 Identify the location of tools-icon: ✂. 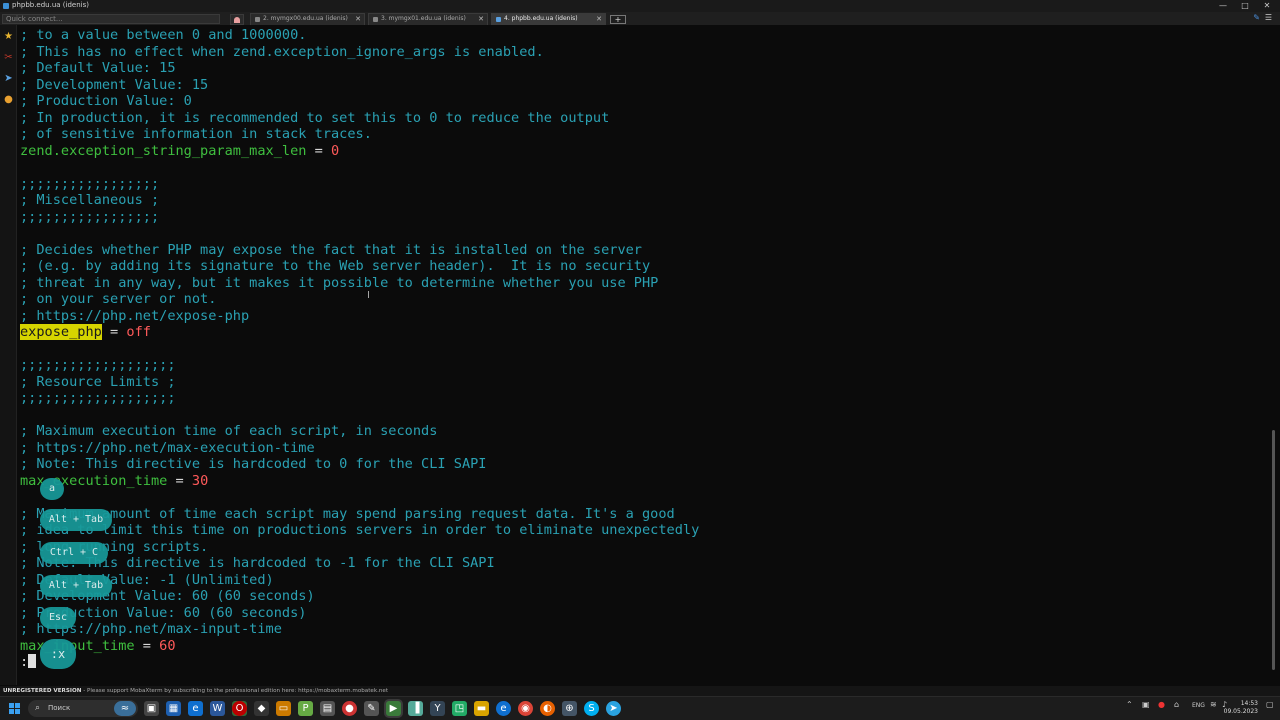
(8, 57).